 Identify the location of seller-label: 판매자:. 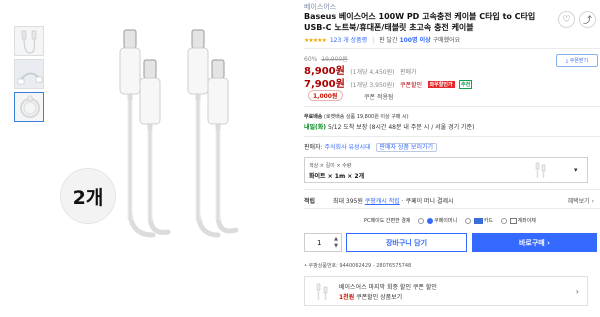
(313, 147).